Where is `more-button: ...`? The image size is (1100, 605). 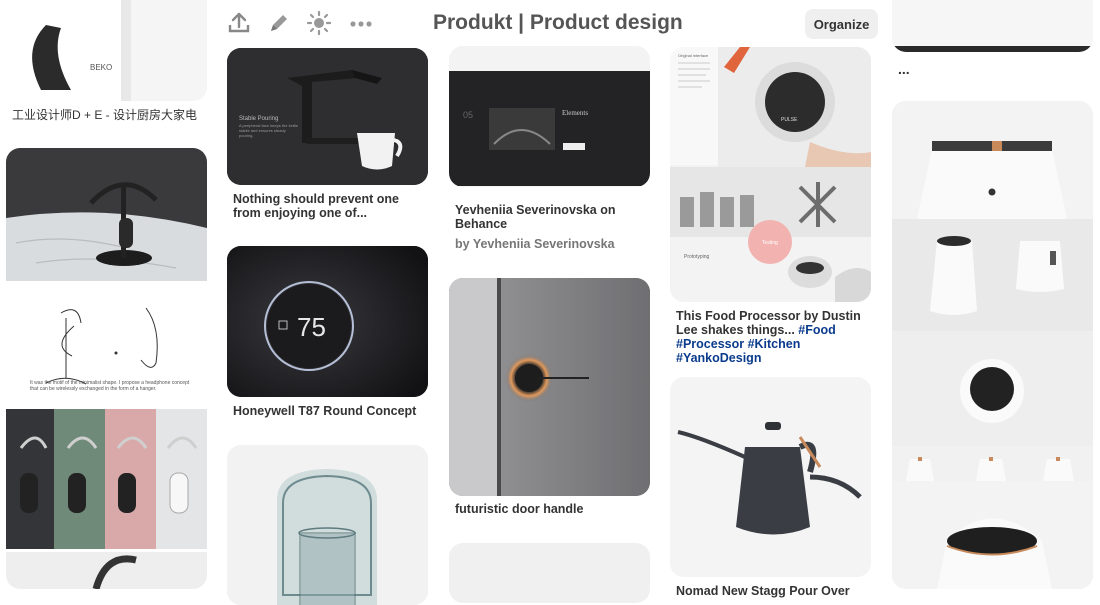
more-button: ... is located at coordinates (995, 69).